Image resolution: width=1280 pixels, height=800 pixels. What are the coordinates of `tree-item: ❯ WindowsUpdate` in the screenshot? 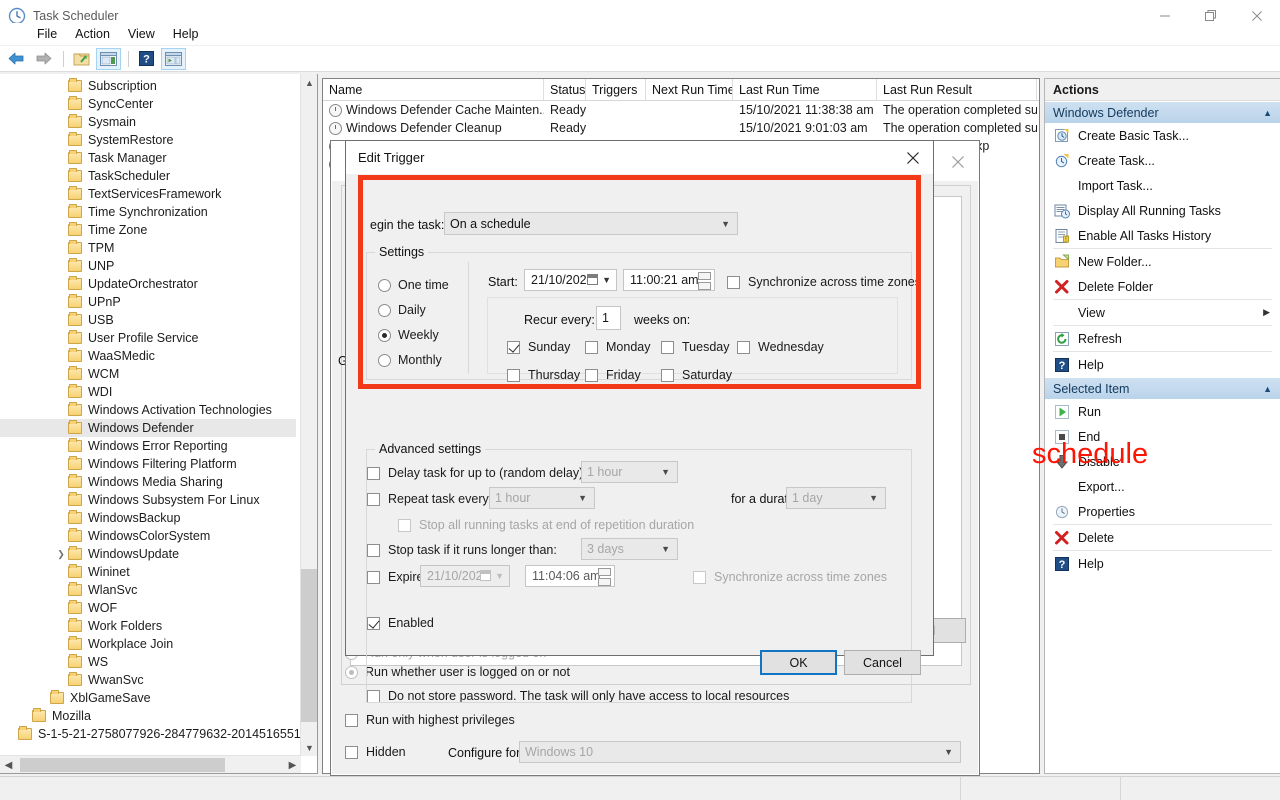 It's located at (148, 554).